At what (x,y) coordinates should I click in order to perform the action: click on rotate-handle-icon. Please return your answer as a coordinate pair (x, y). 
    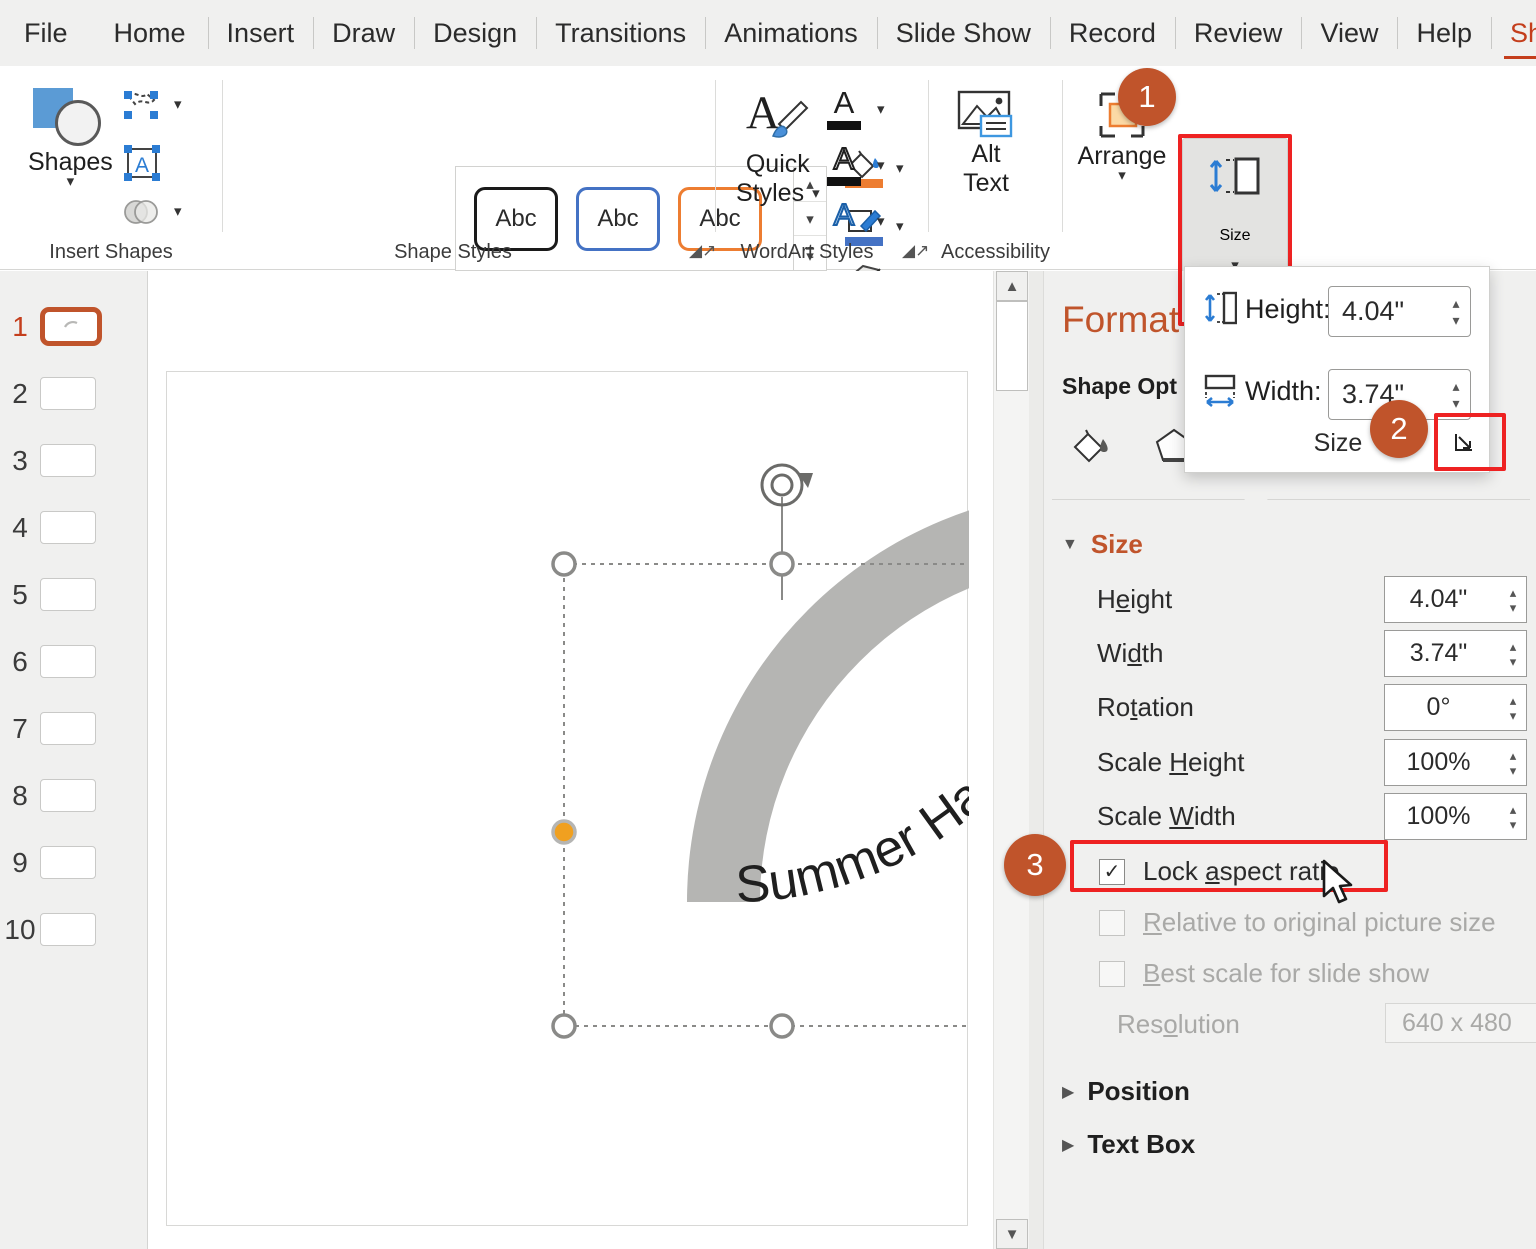
    Looking at the image, I should click on (786, 485).